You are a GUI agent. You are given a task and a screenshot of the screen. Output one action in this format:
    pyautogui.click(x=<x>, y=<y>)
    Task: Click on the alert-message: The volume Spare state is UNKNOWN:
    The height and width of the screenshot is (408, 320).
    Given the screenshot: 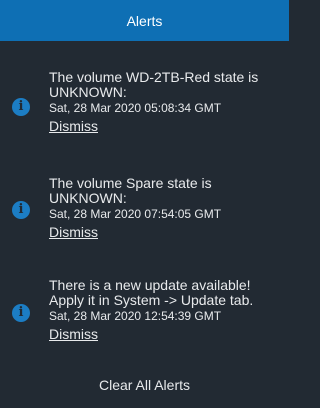 What is the action you would take?
    pyautogui.click(x=130, y=190)
    